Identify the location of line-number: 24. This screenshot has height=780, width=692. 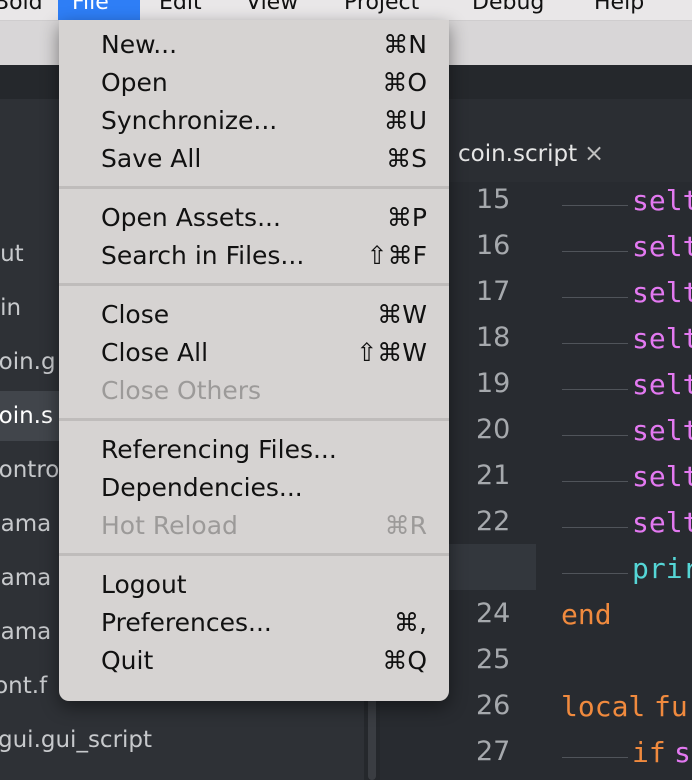
(493, 613).